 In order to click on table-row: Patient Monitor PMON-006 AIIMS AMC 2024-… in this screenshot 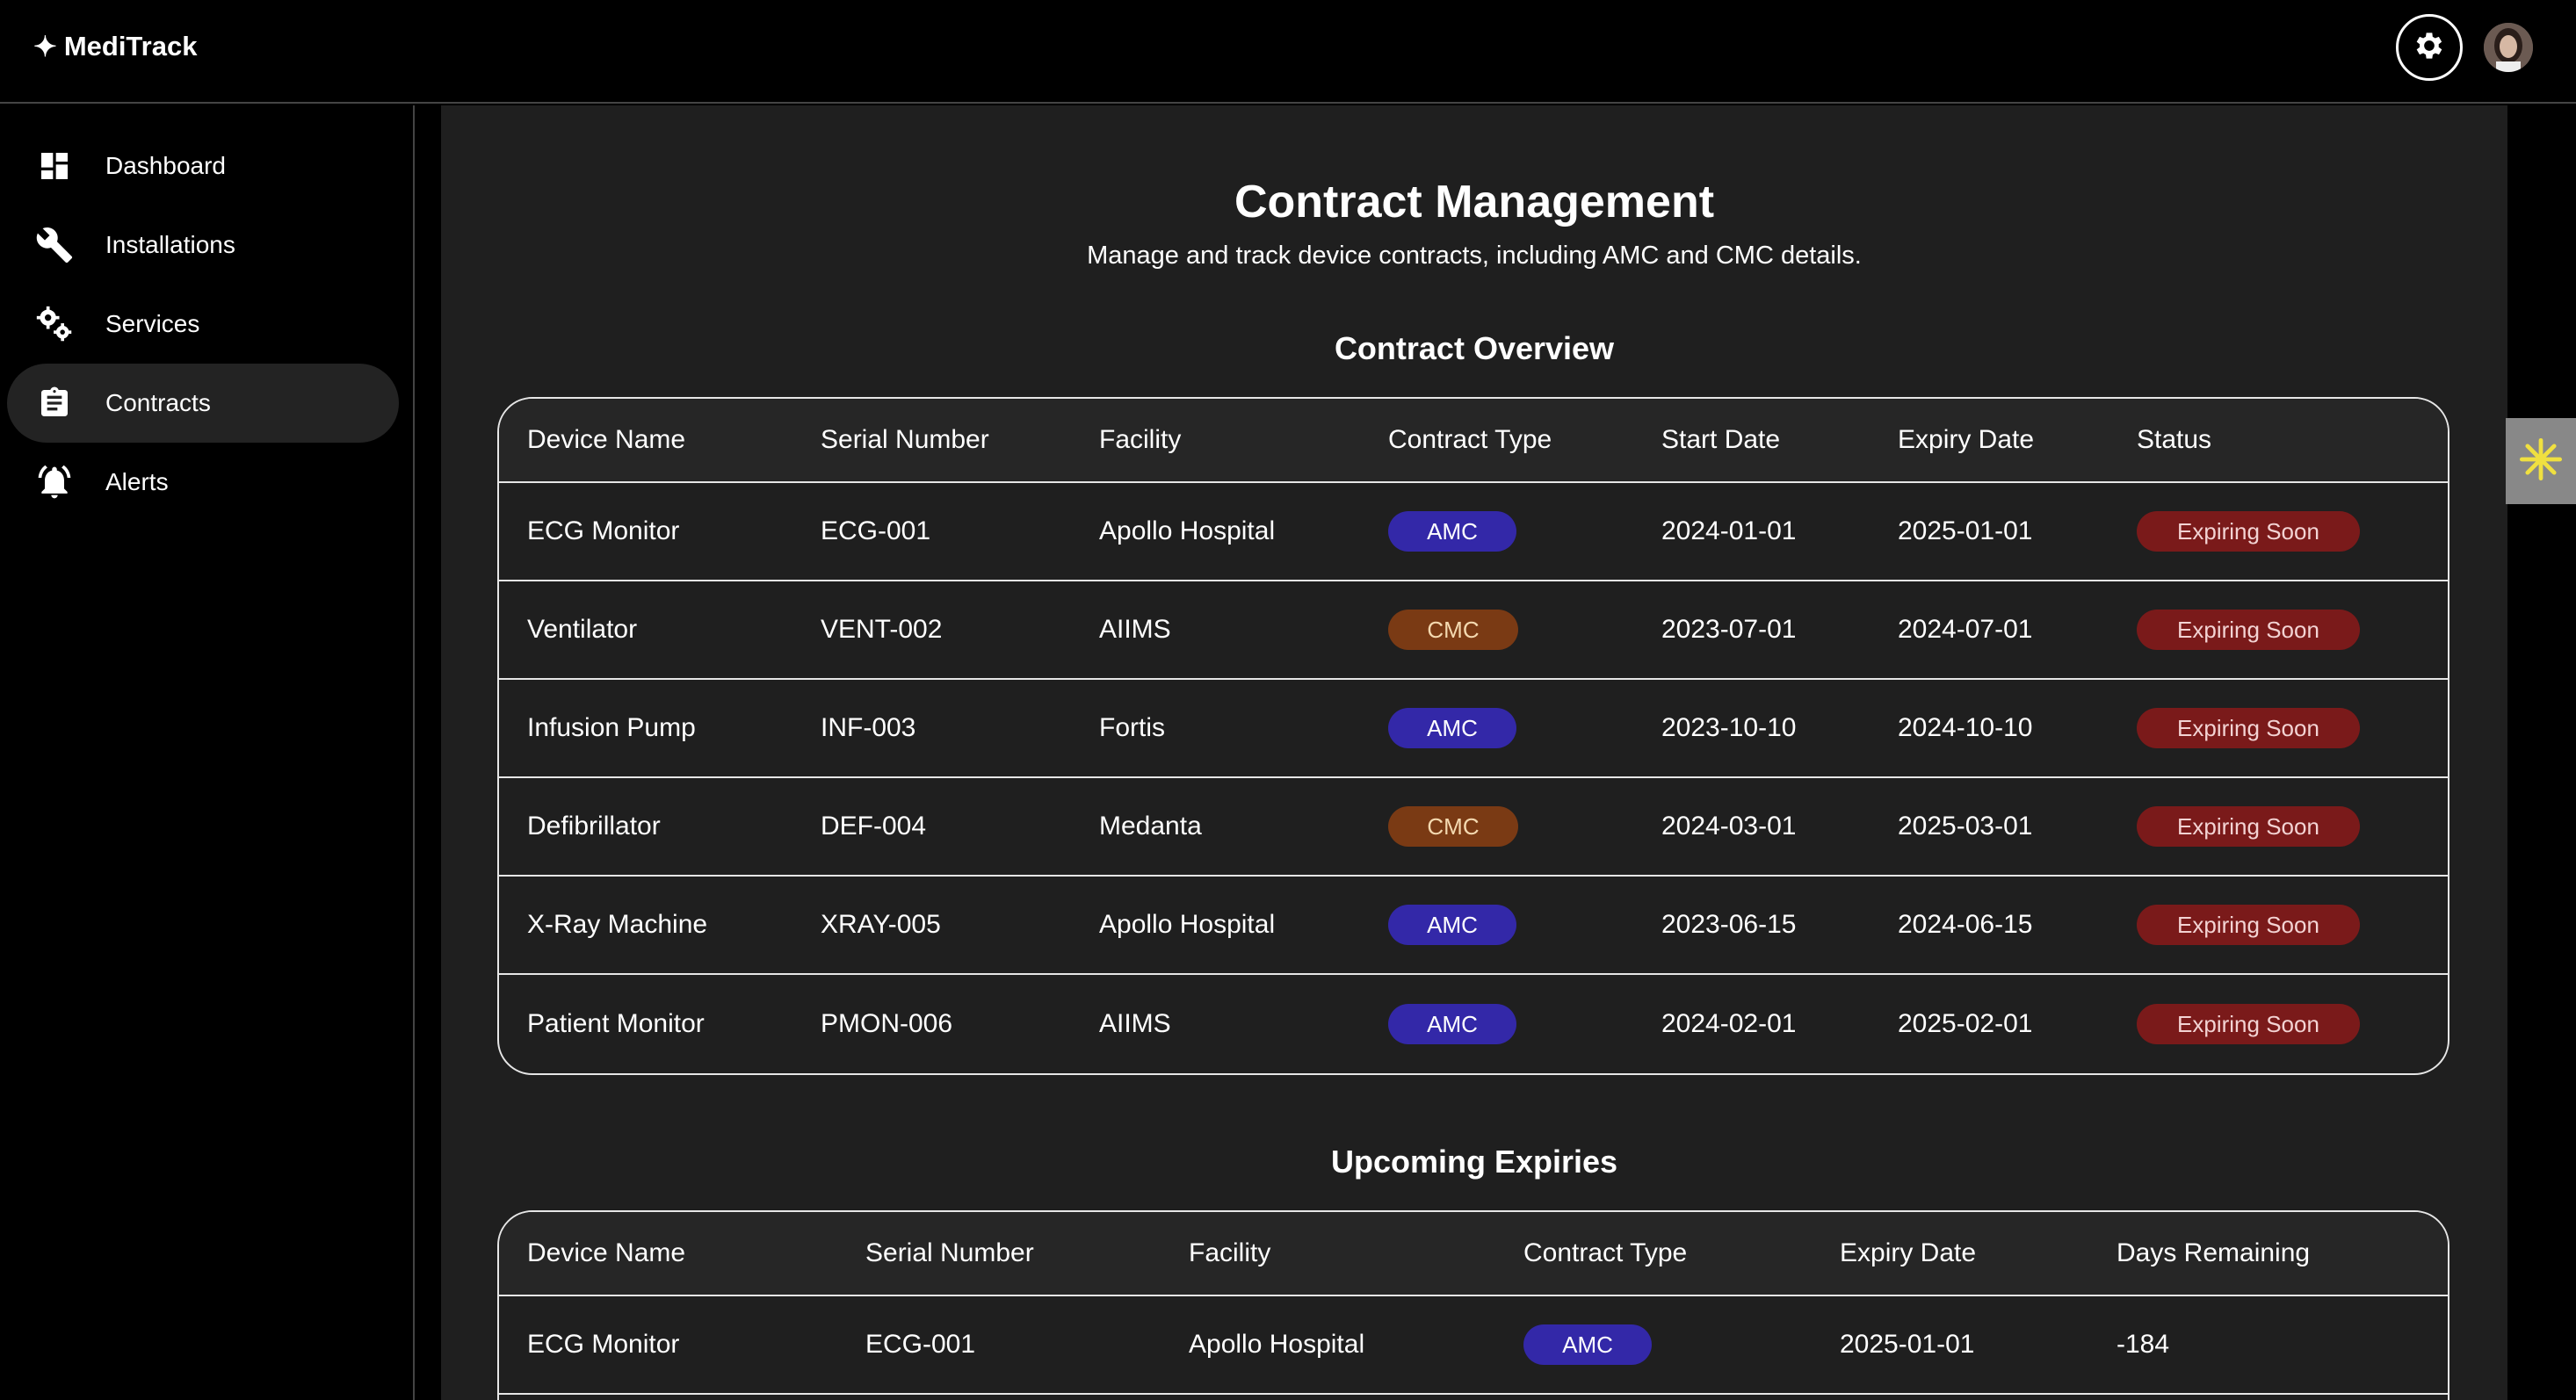, I will do `click(1473, 1024)`.